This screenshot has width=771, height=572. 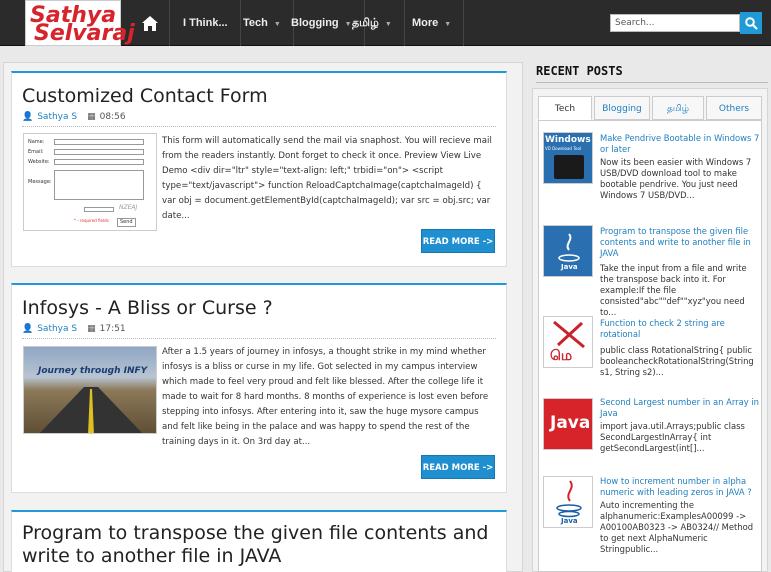 I want to click on recent-post-thumb: Windows VD Download Tool, so click(x=568, y=158).